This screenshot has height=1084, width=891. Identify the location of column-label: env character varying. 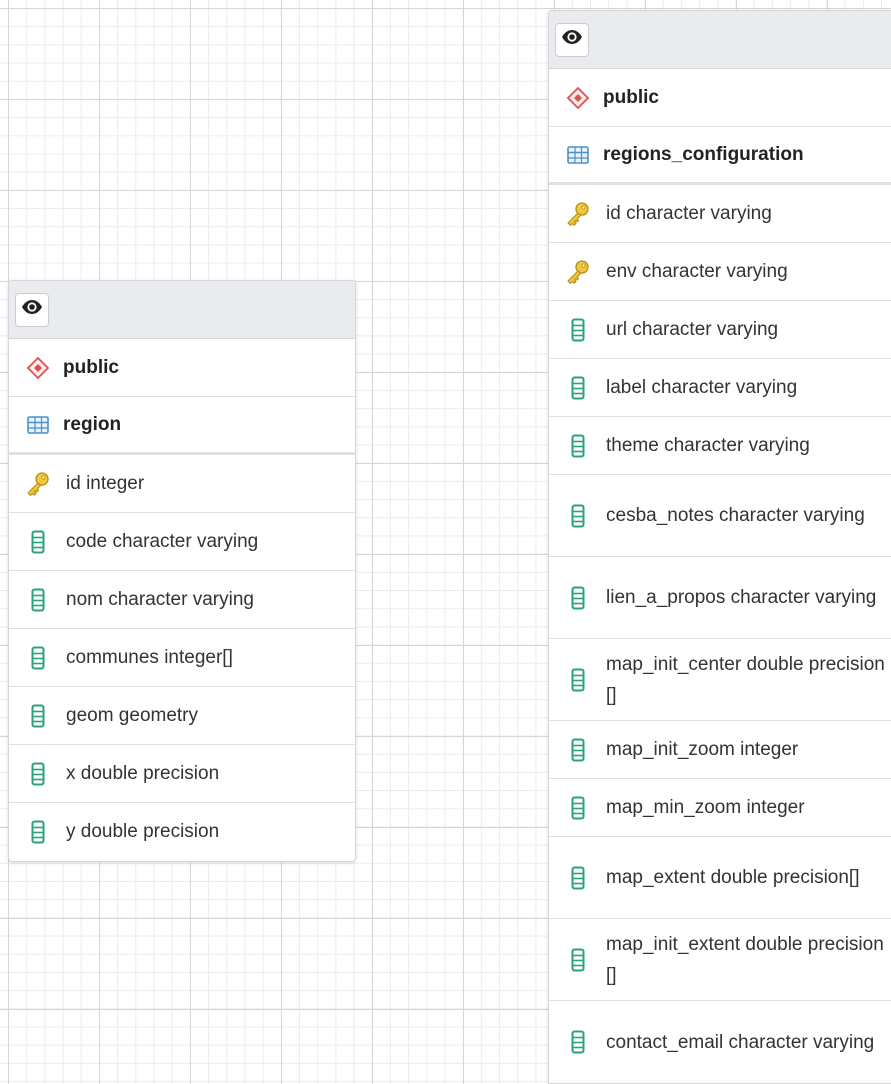
(697, 271).